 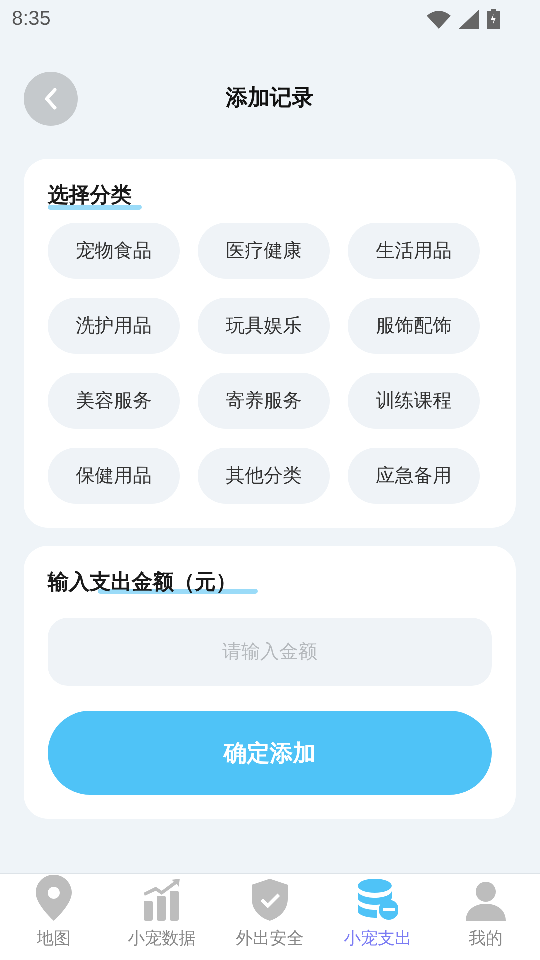 What do you see at coordinates (114, 326) in the screenshot?
I see `category-chip: 洗护用品` at bounding box center [114, 326].